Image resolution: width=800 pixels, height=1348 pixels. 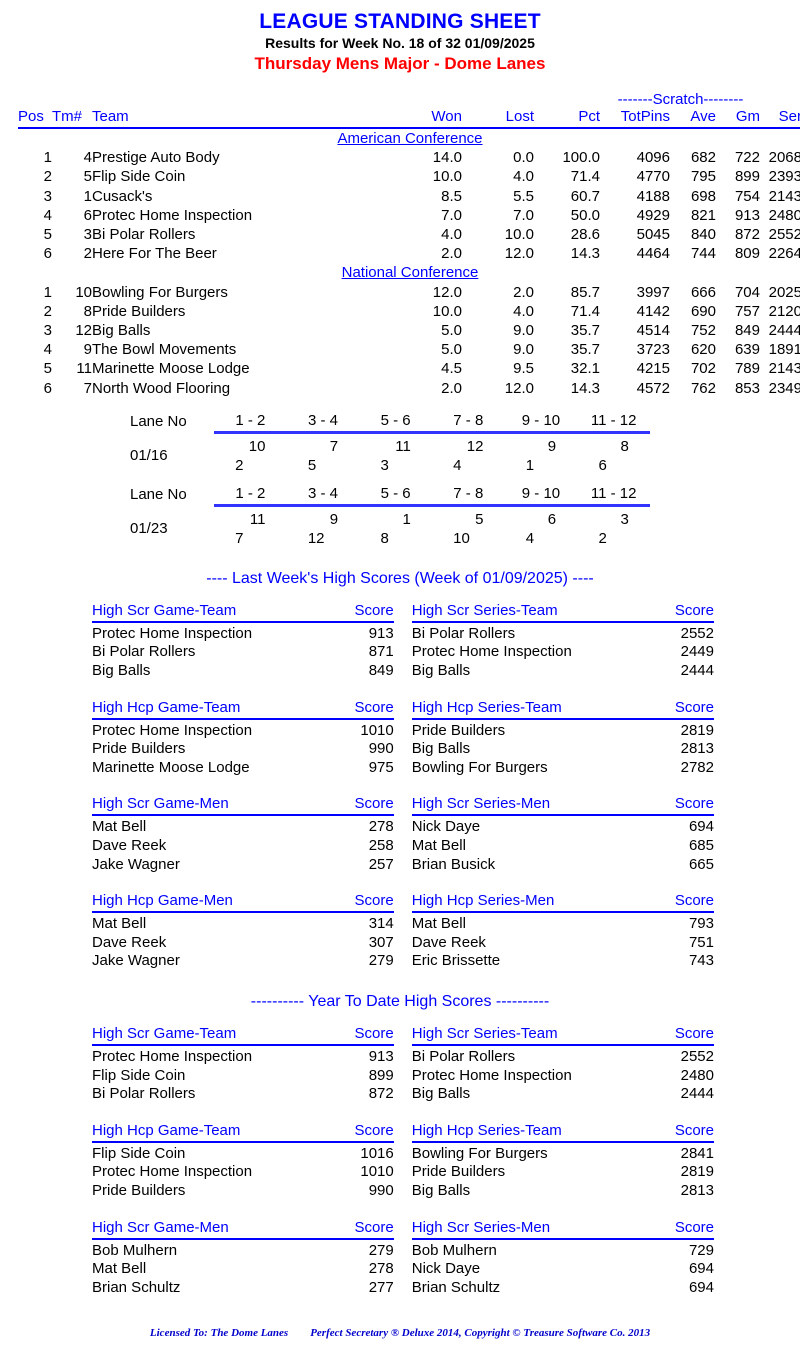 I want to click on league-name-title: Thursday Mens Major - Dome Lanes, so click(x=400, y=63).